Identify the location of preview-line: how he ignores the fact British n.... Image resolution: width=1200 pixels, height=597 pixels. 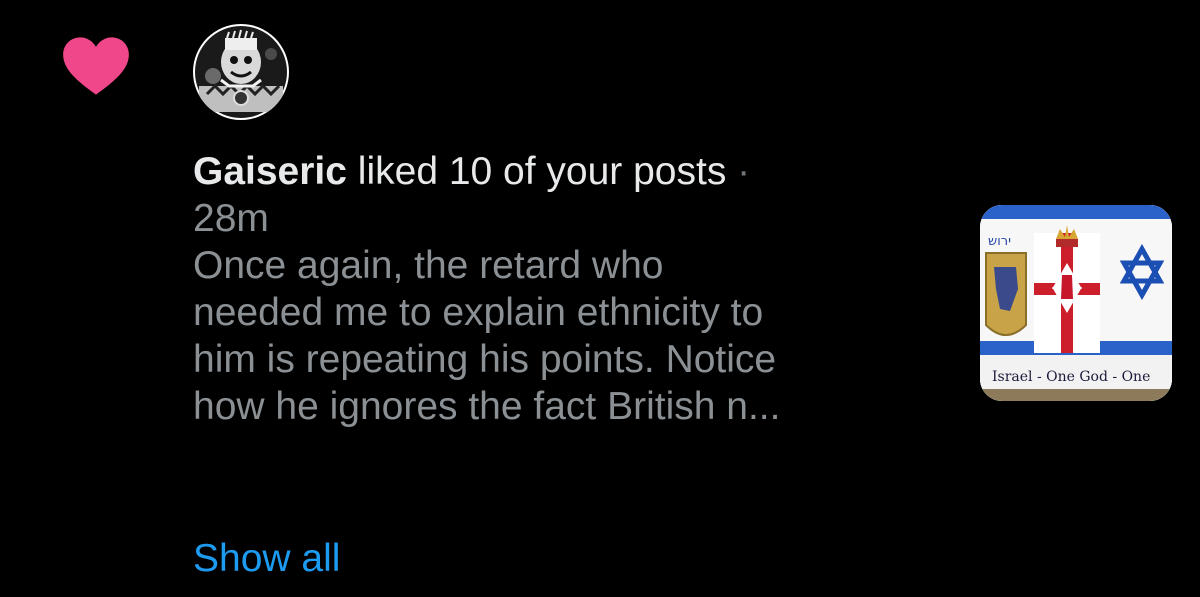
(487, 406).